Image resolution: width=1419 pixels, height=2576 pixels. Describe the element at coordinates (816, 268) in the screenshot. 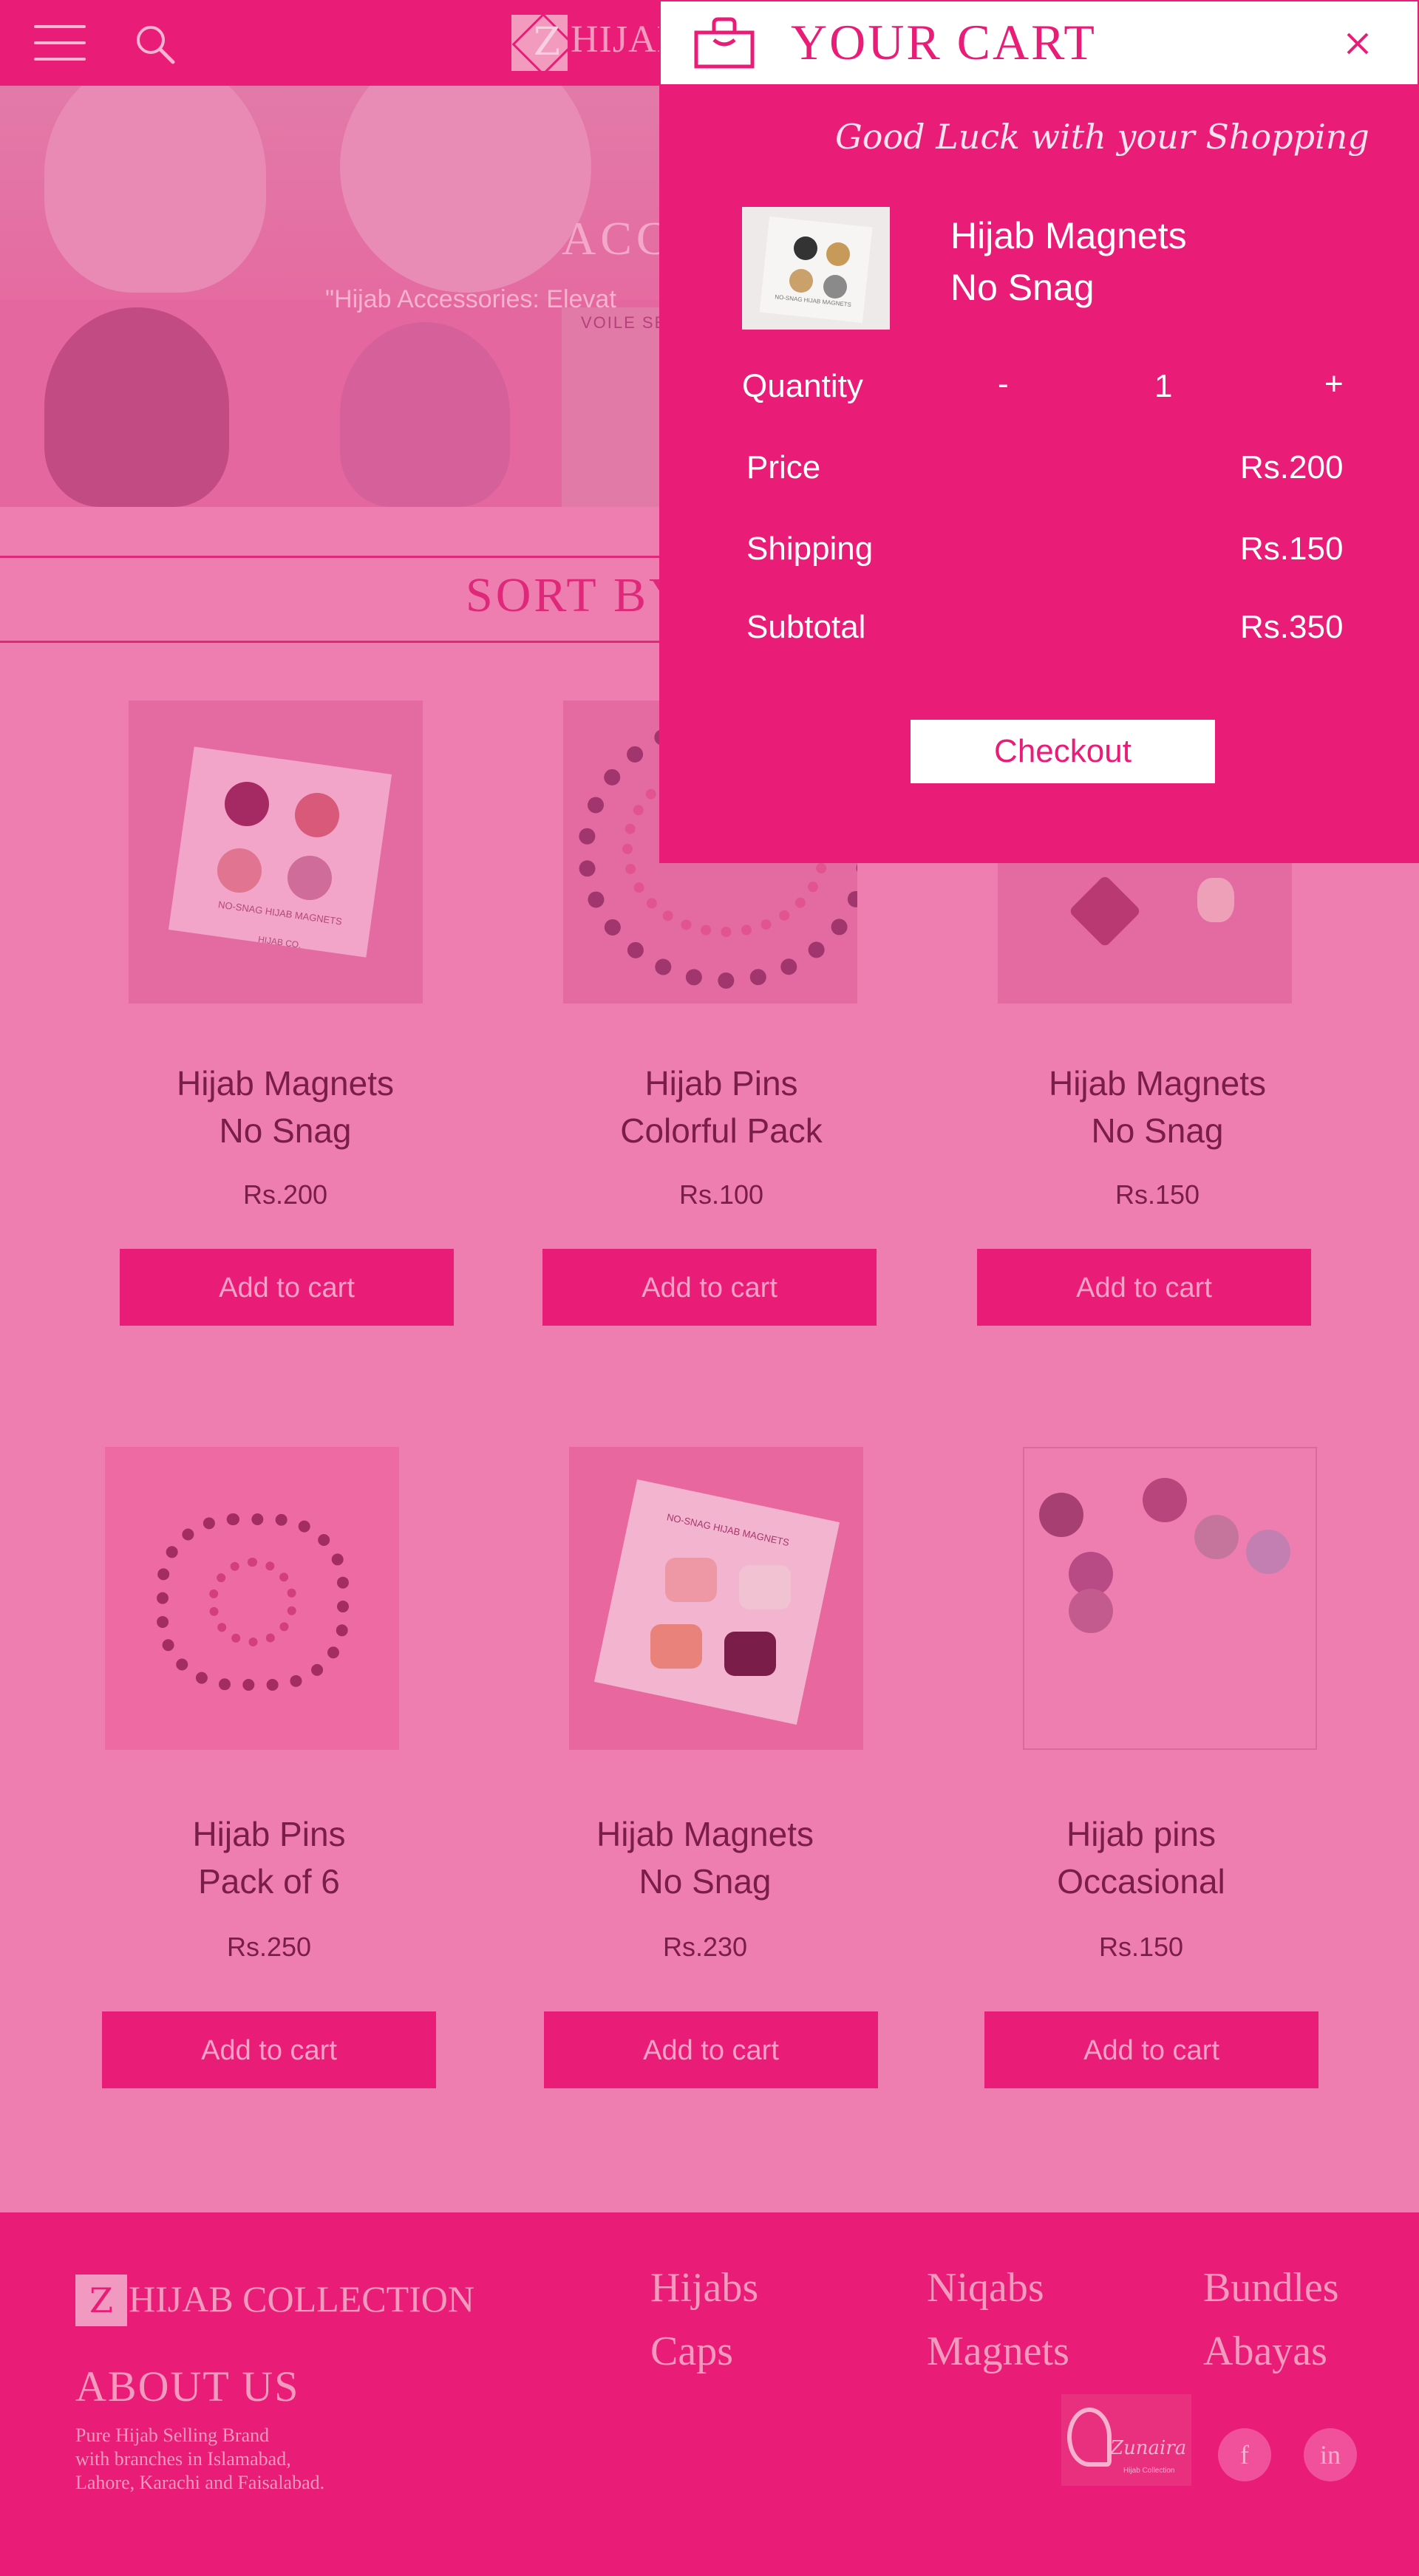

I see `cart-item-image: NO-SNAG HIJAB MAGNETS` at that location.